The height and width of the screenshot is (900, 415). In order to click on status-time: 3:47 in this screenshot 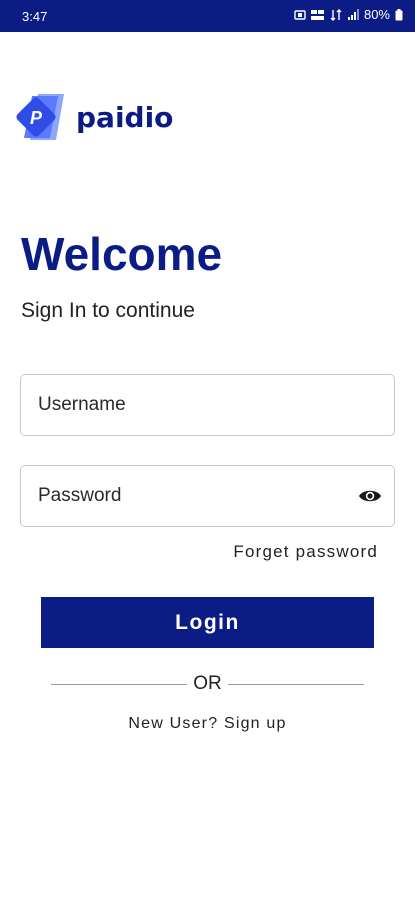, I will do `click(35, 16)`.